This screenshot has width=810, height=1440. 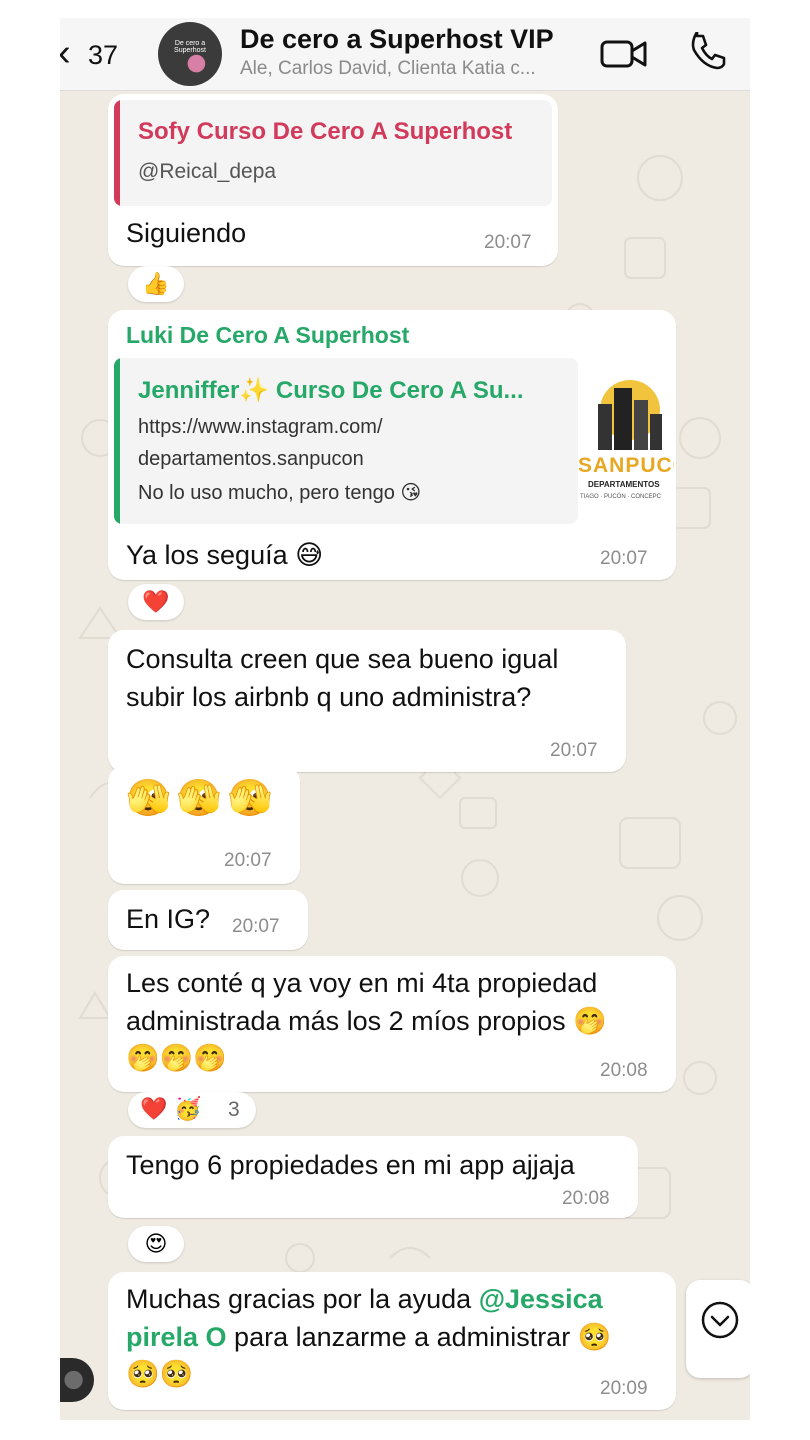 I want to click on thumbnail-subtitle: DEPARTAMENTOS, so click(x=624, y=484).